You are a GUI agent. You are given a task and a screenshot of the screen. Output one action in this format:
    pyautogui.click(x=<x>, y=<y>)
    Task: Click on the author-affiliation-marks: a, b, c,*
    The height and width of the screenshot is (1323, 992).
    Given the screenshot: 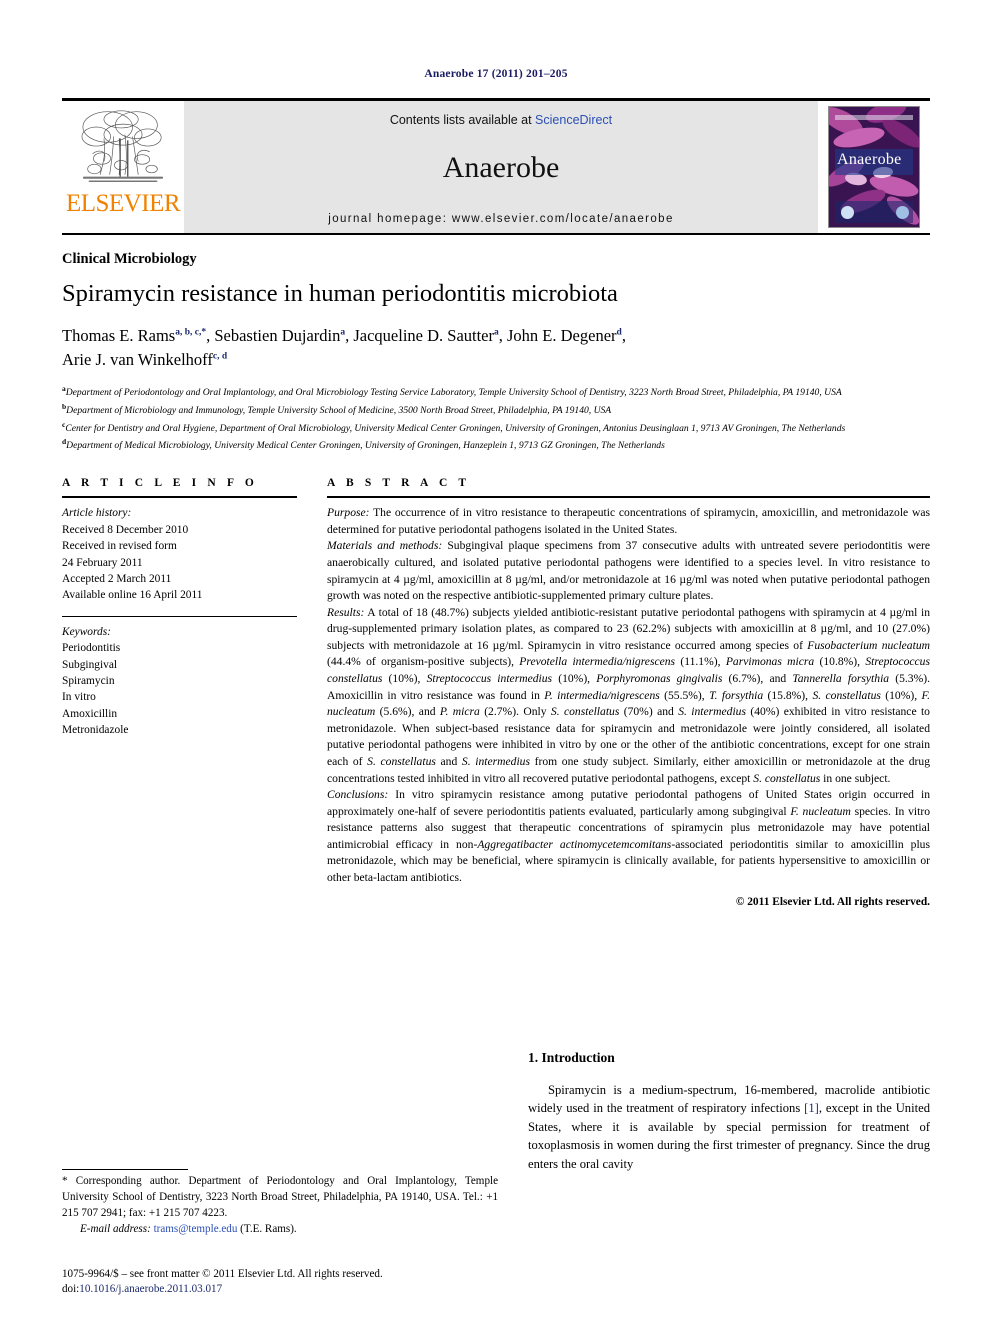 What is the action you would take?
    pyautogui.click(x=191, y=332)
    